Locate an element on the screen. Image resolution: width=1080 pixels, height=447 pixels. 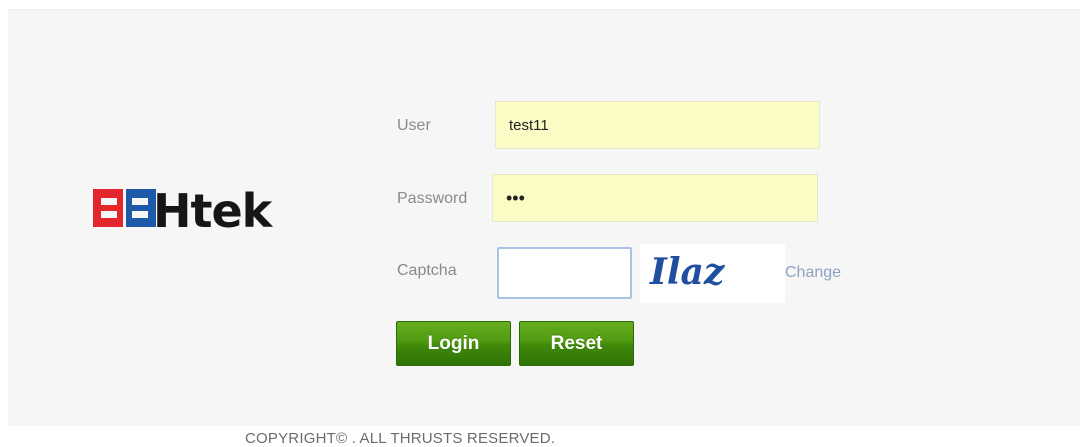
copyright-text: COPYRIGHT© . ALL THRUSTS RESERVED. is located at coordinates (400, 438).